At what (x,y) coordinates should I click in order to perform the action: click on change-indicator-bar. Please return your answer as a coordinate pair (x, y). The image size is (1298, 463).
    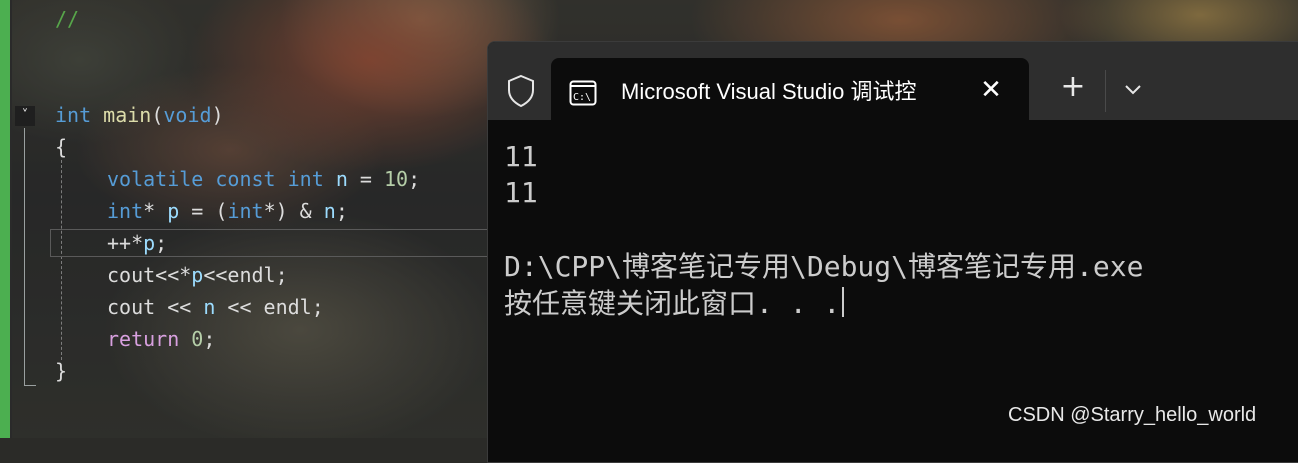
    Looking at the image, I should click on (5, 219).